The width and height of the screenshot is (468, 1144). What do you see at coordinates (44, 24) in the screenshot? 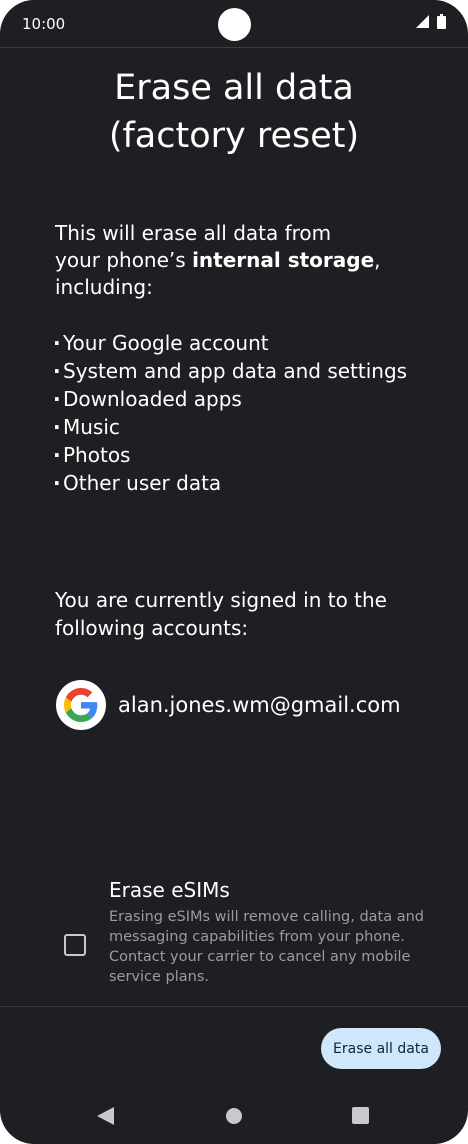
I see `status-time: 10:00` at bounding box center [44, 24].